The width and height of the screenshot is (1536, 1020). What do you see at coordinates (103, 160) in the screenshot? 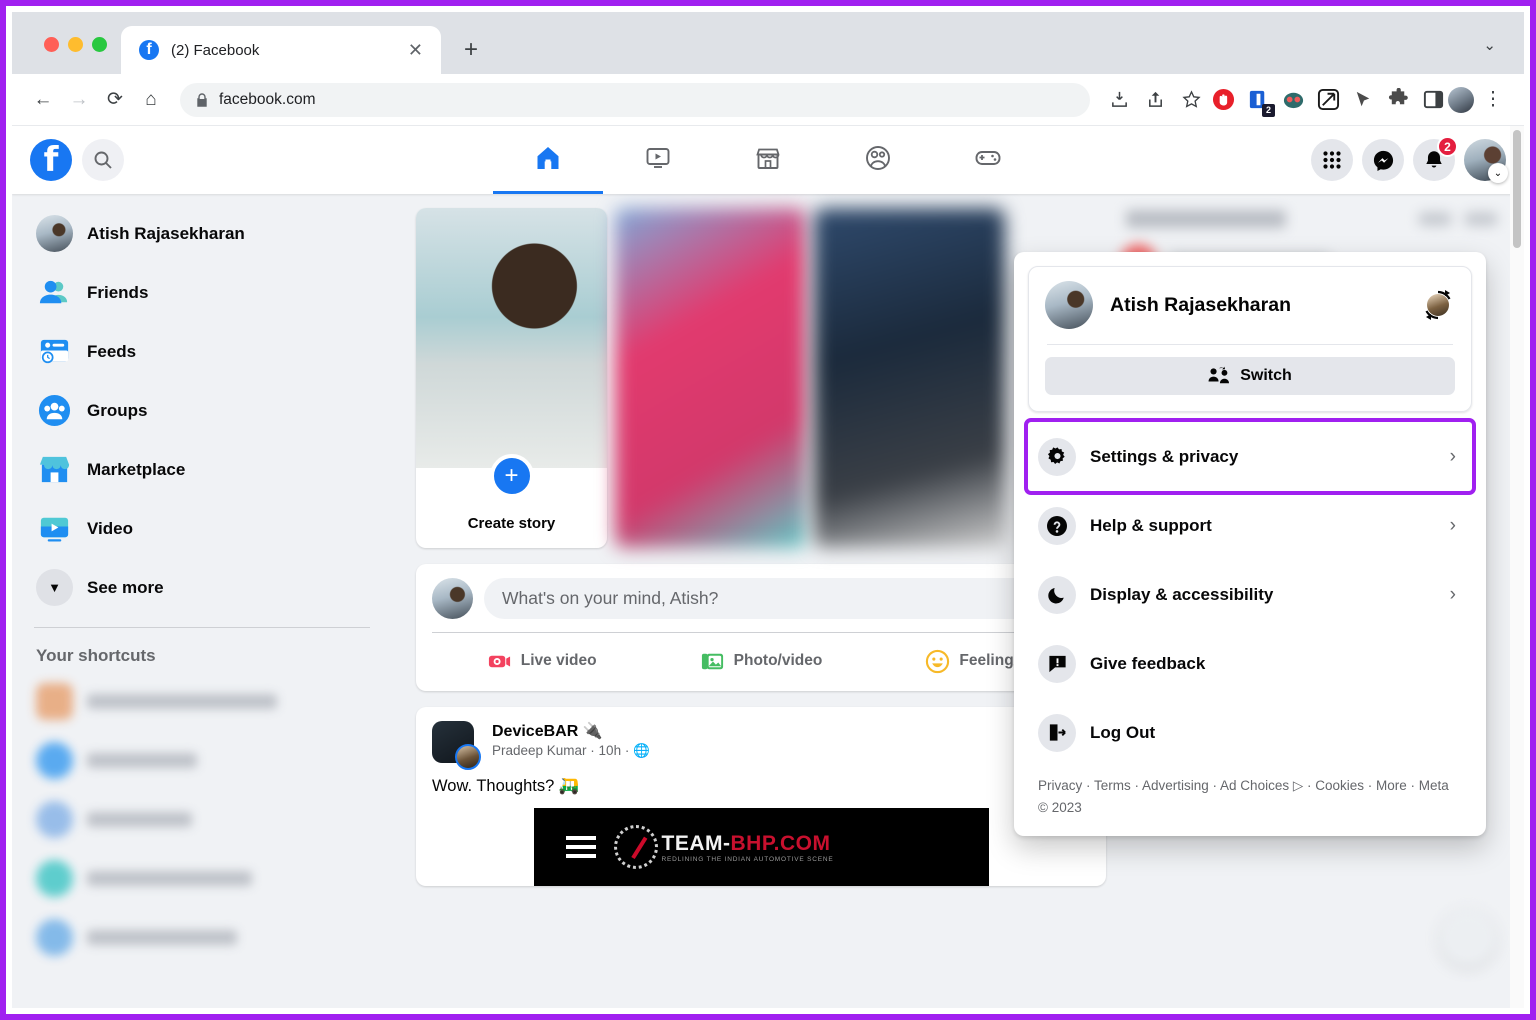
I see `search-icon` at bounding box center [103, 160].